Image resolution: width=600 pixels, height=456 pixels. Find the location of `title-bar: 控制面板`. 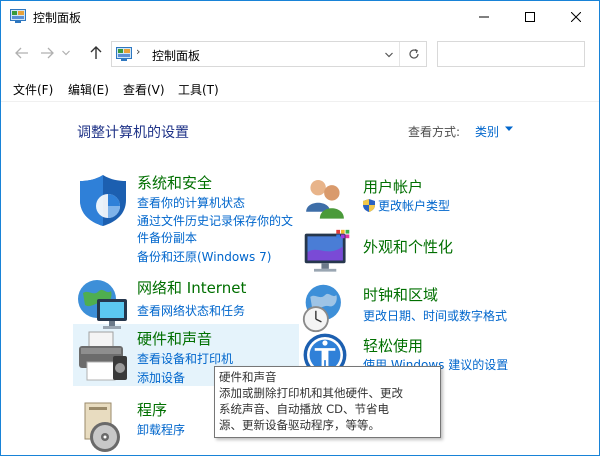

title-bar: 控制面板 is located at coordinates (300, 16).